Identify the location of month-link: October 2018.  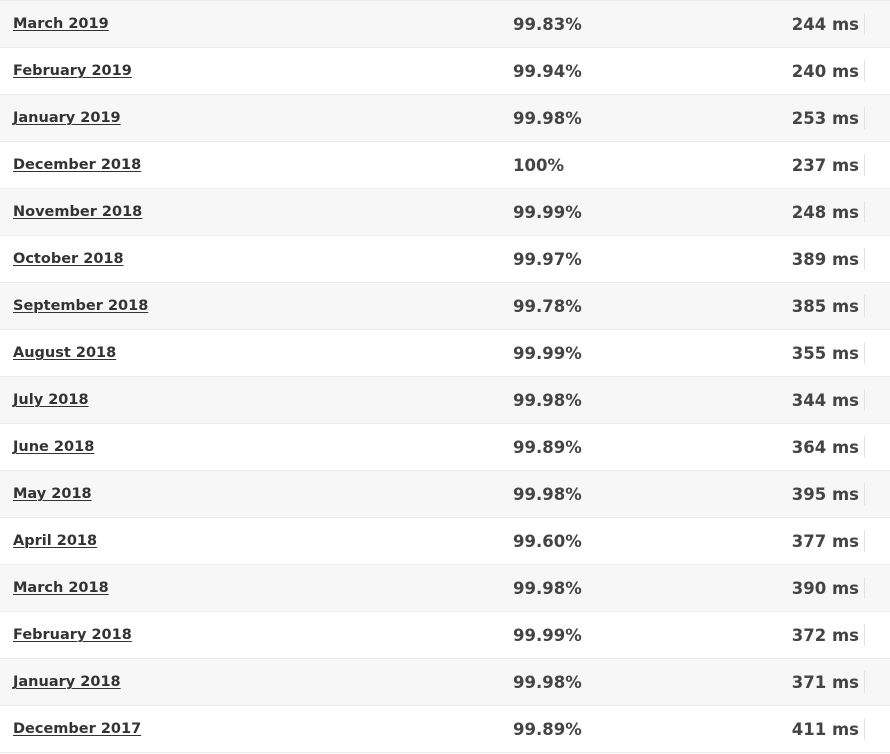
(68, 259).